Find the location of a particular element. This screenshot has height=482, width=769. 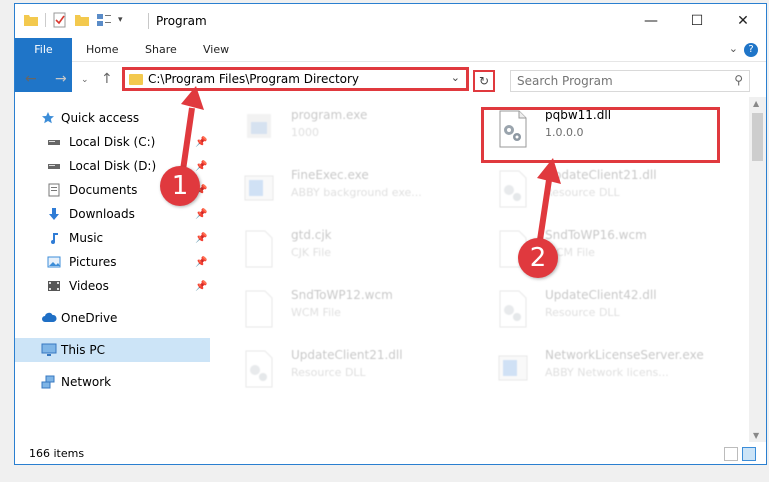

recent-locations-chevron-icon: ⌄ is located at coordinates (85, 80).